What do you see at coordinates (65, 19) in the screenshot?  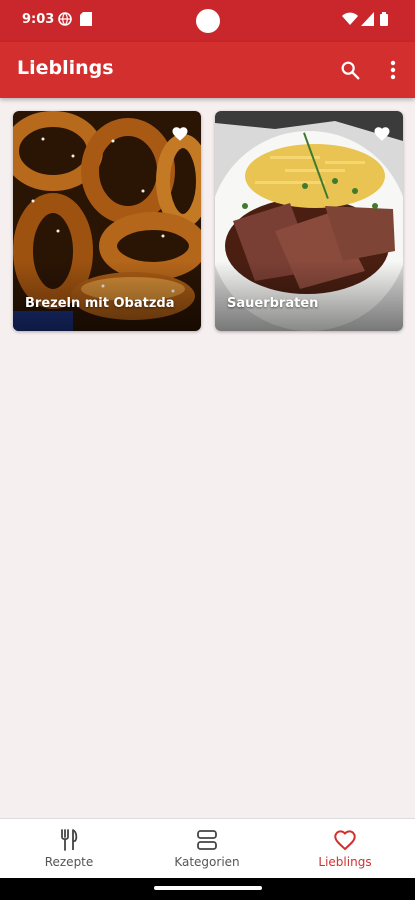 I see `vpn-globe-icon` at bounding box center [65, 19].